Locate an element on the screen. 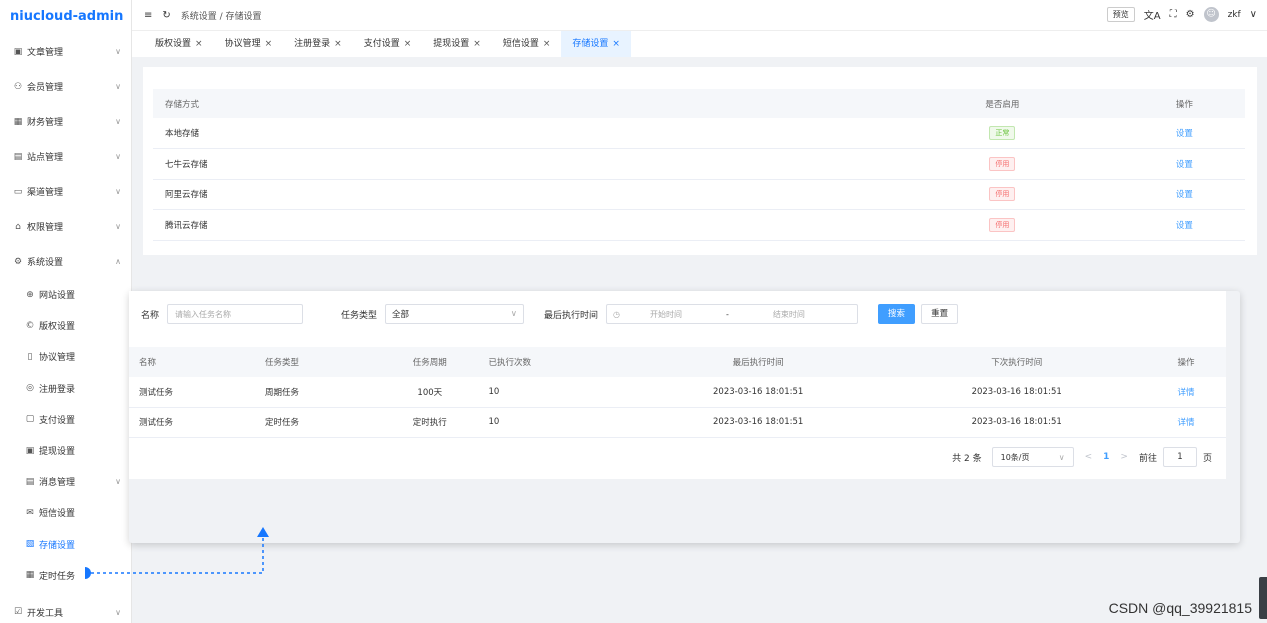 Image resolution: width=1267 pixels, height=623 pixels. date-range-picker: ◷ 开始时间 - 结束时间 is located at coordinates (732, 314).